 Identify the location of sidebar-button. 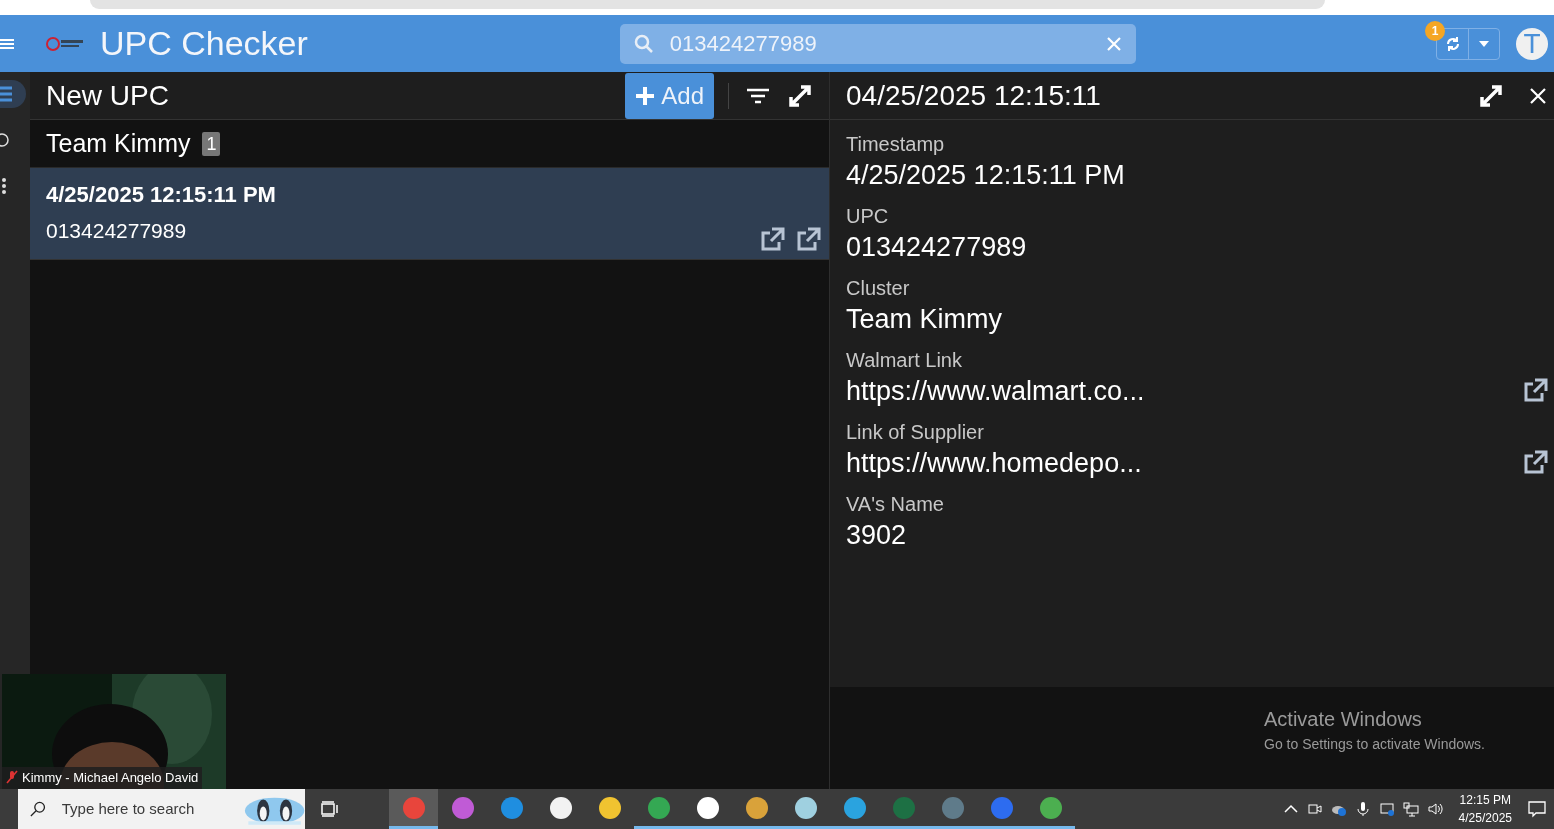
(13, 94).